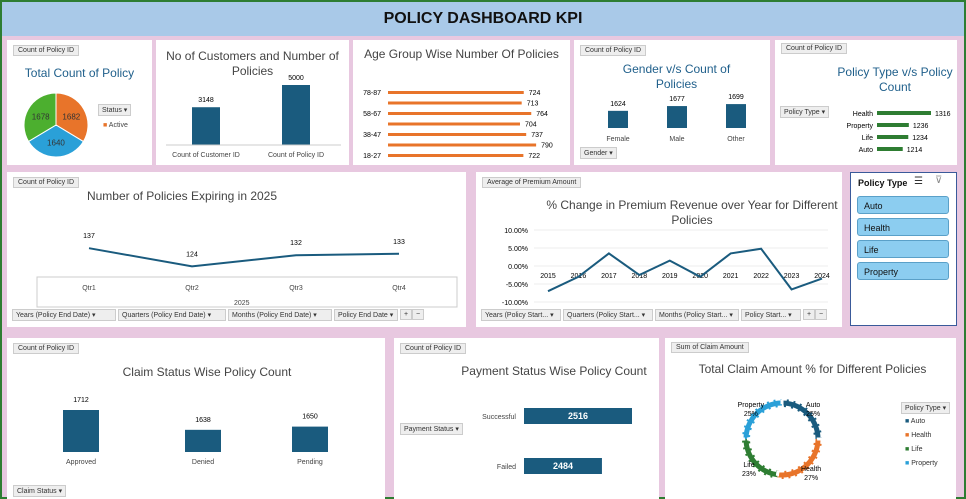 Image resolution: width=966 pixels, height=499 pixels. Describe the element at coordinates (903, 205) in the screenshot. I see `slicer-item-auto: Auto` at that location.